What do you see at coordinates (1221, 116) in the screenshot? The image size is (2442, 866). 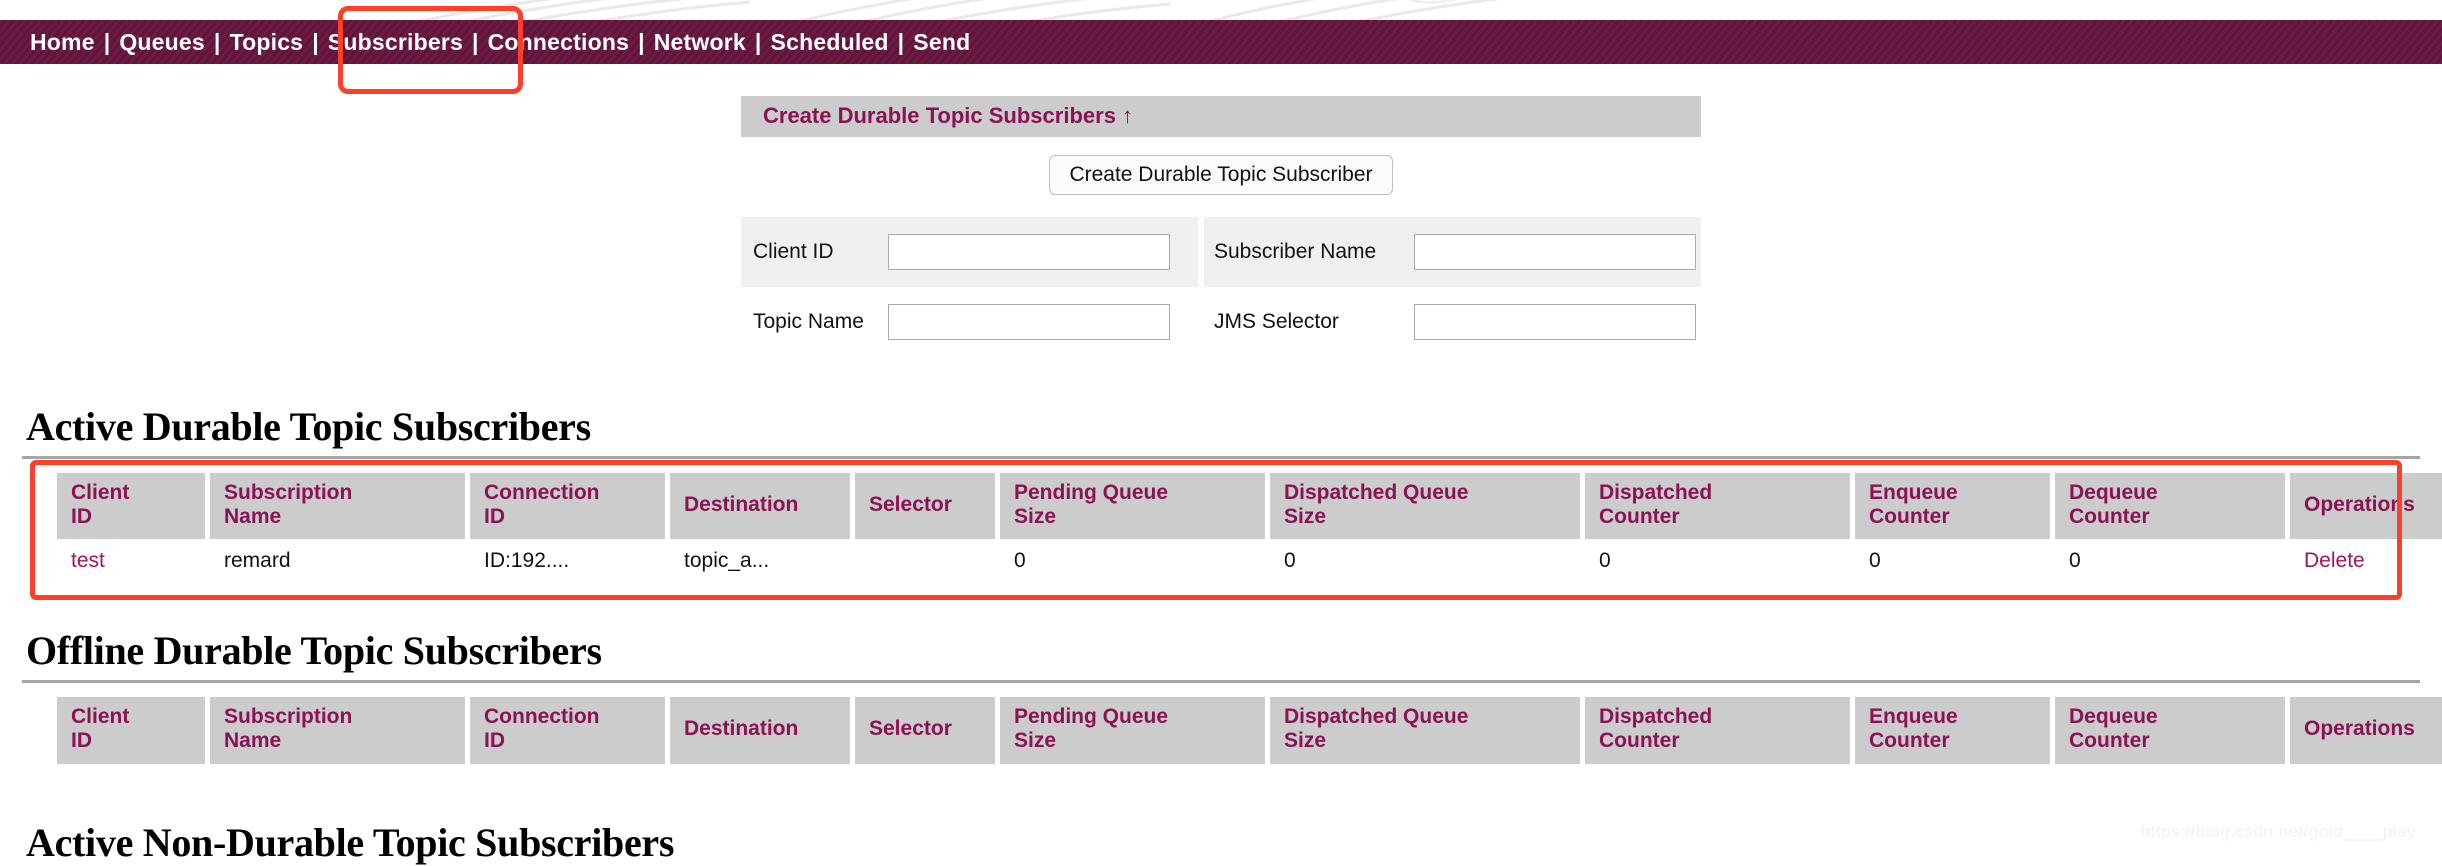 I see `create-section-title: Create Durable Topic Subscribers ↑` at bounding box center [1221, 116].